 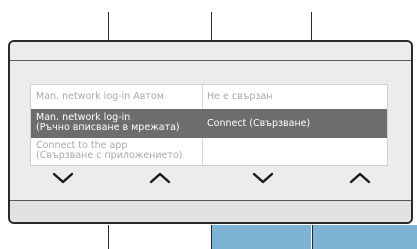 I want to click on menu-row-status: Не е свързан, so click(x=240, y=96).